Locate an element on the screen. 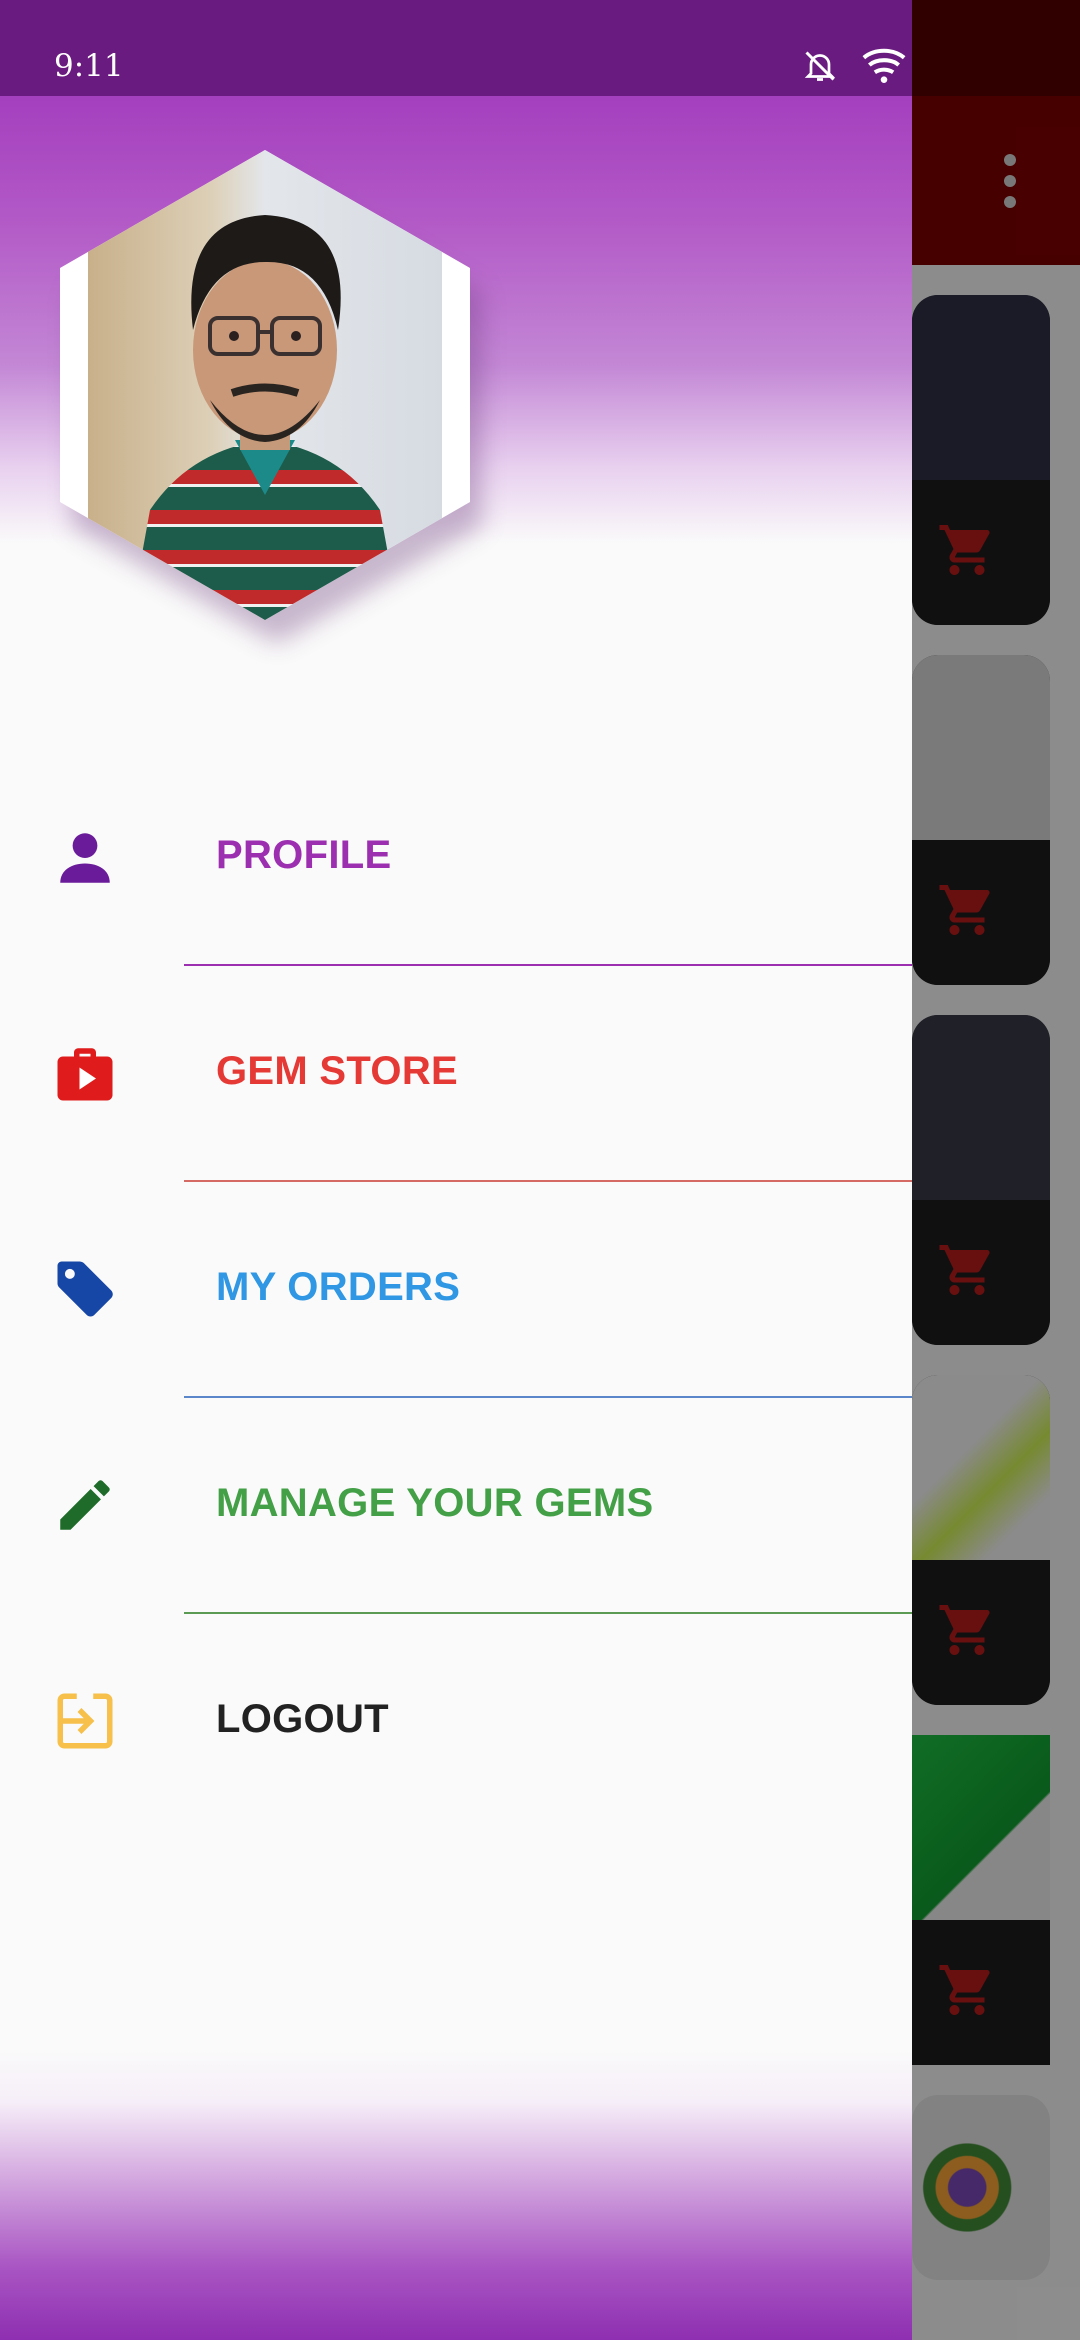 The width and height of the screenshot is (1080, 2340). menu-item-label: MY ORDERS is located at coordinates (338, 1287).